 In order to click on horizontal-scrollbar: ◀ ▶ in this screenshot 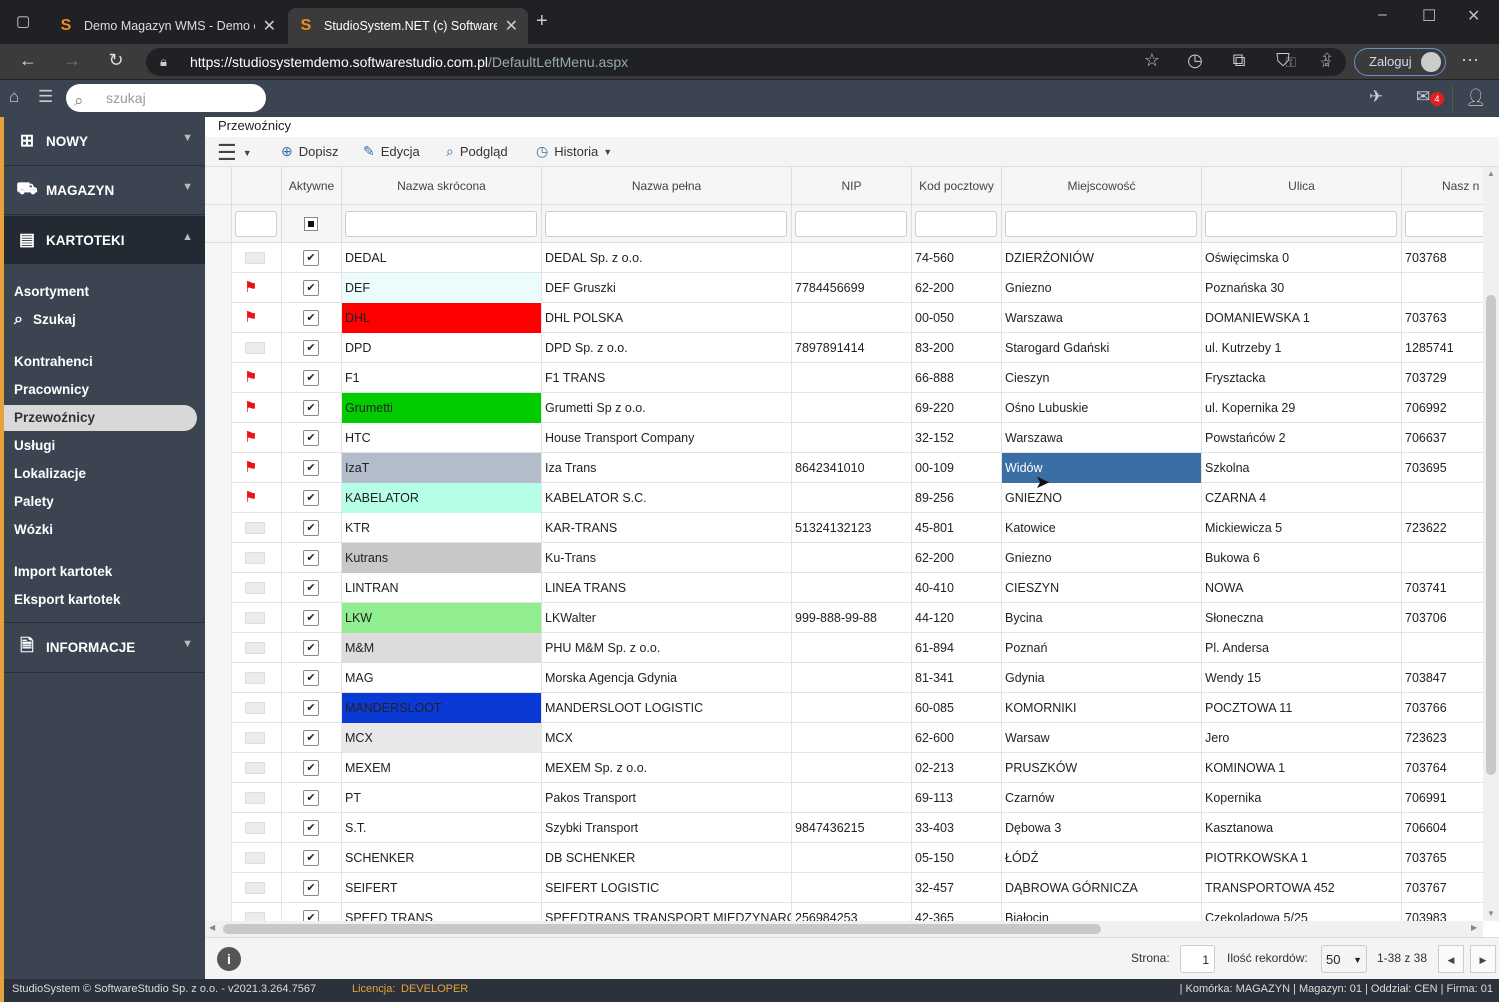, I will do `click(844, 929)`.